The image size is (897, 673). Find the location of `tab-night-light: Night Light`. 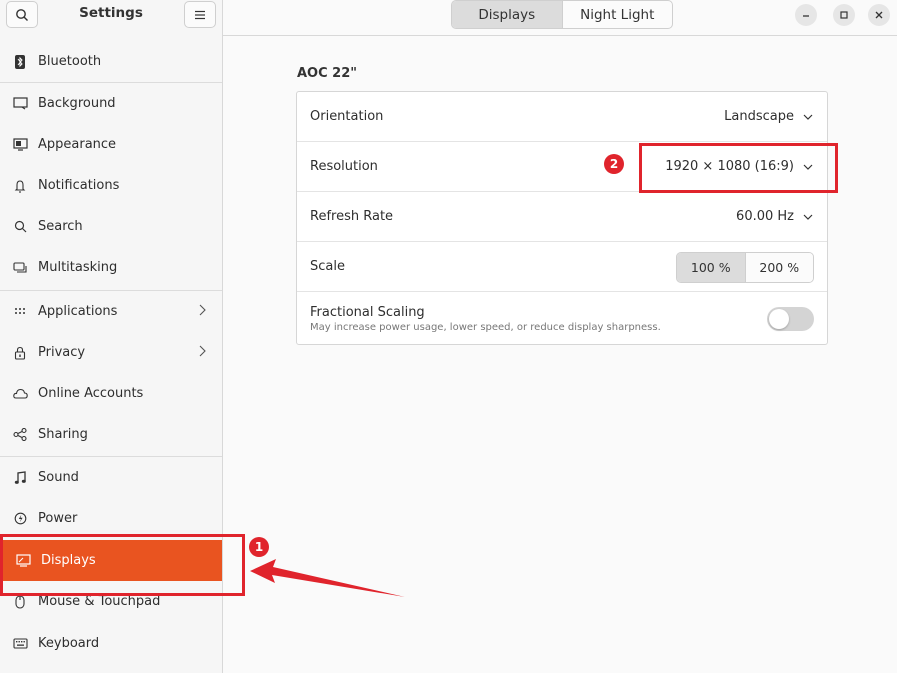

tab-night-light: Night Light is located at coordinates (618, 14).